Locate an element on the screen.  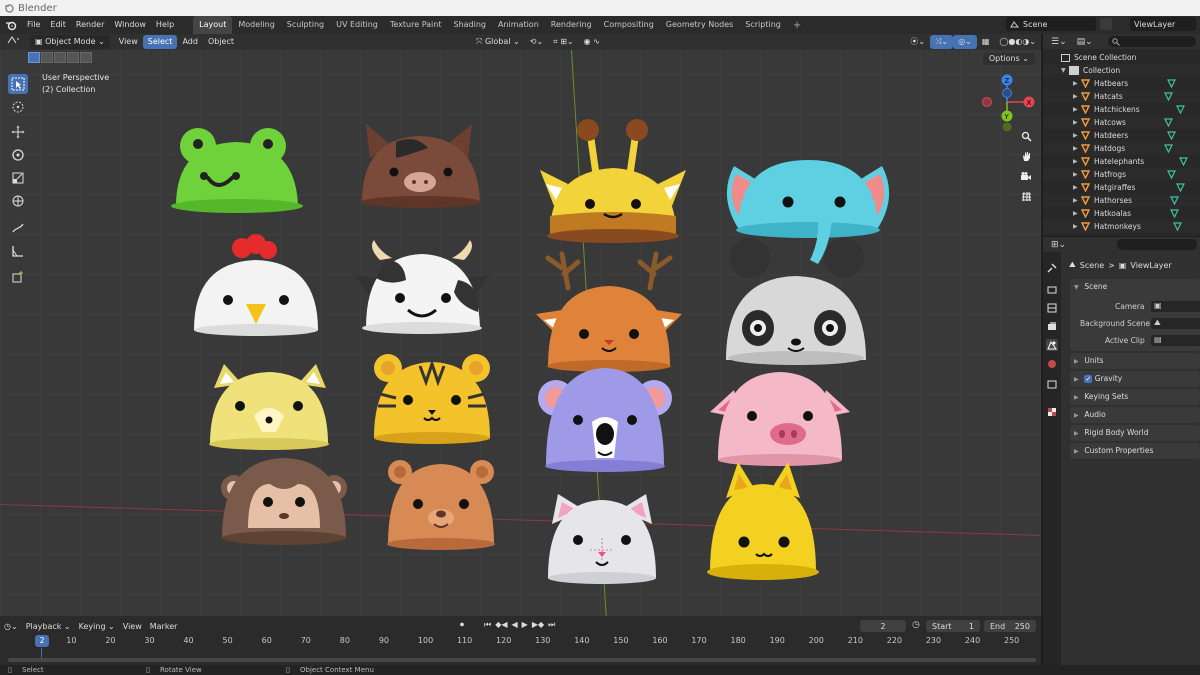
tree-item-hatcows: ▶ Hatcows is located at coordinates (1121, 122).